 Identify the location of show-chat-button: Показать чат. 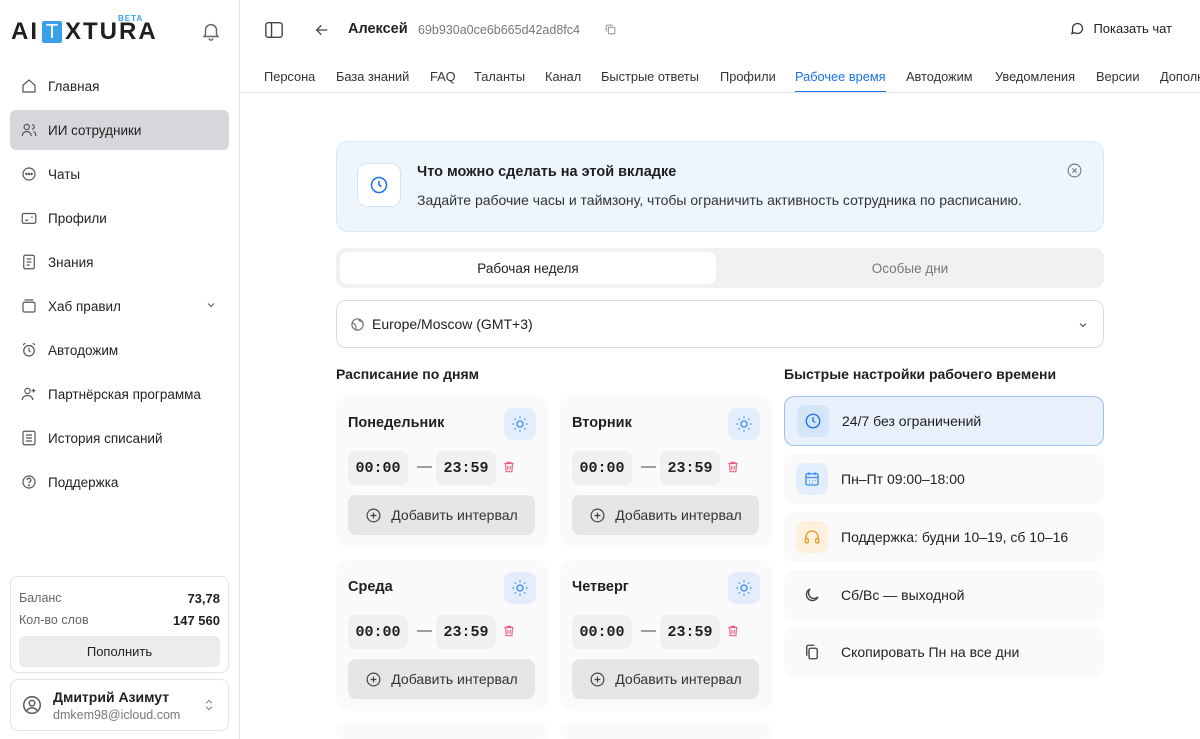
(1121, 28).